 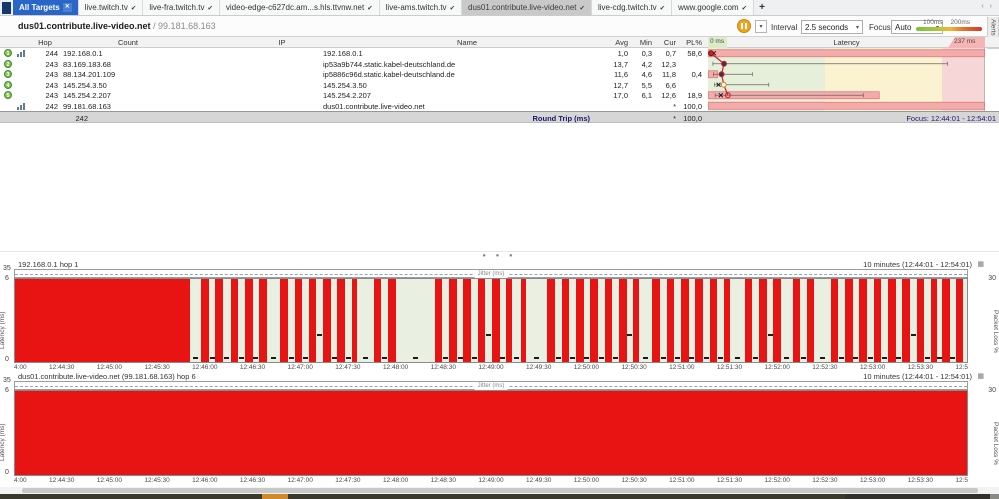 What do you see at coordinates (646, 95) in the screenshot?
I see `hop-min: 6,1` at bounding box center [646, 95].